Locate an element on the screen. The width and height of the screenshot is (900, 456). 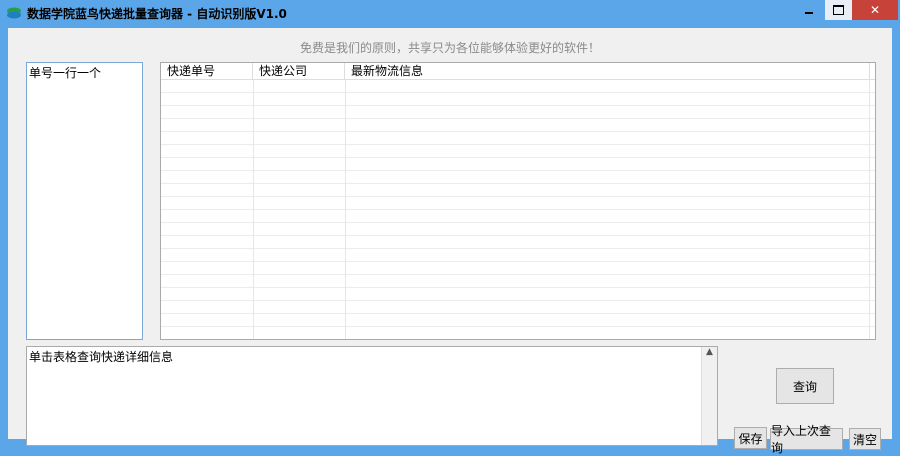
window-title: 数据学院蓝鸟快递批量查询器 - 自动识别版V1.0 is located at coordinates (157, 14).